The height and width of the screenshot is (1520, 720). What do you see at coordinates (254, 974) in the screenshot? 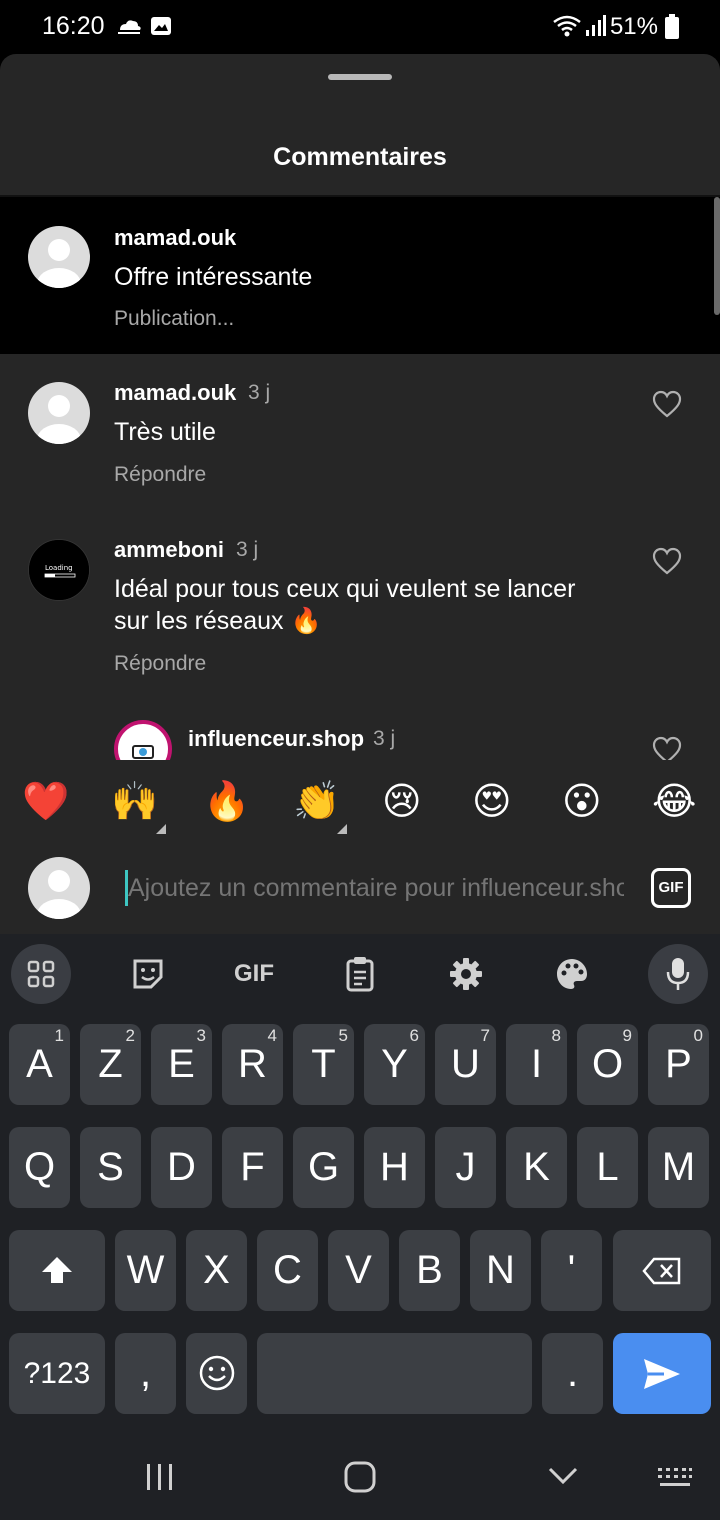
I see `gif-keyboard-button: GIF` at bounding box center [254, 974].